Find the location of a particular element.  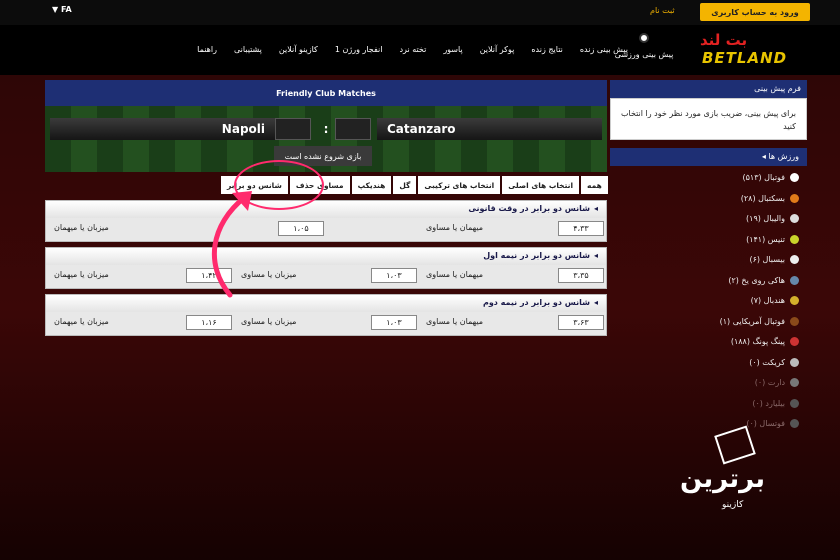

language-selector: ▼ FA is located at coordinates (62, 9).